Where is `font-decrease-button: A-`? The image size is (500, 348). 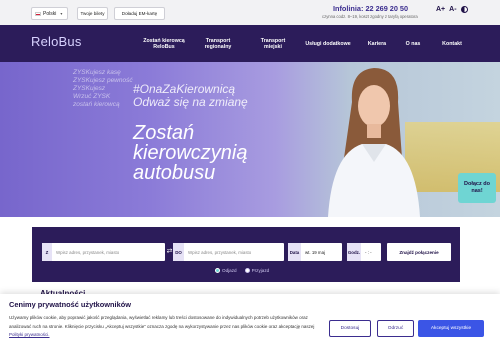 font-decrease-button: A- is located at coordinates (452, 9).